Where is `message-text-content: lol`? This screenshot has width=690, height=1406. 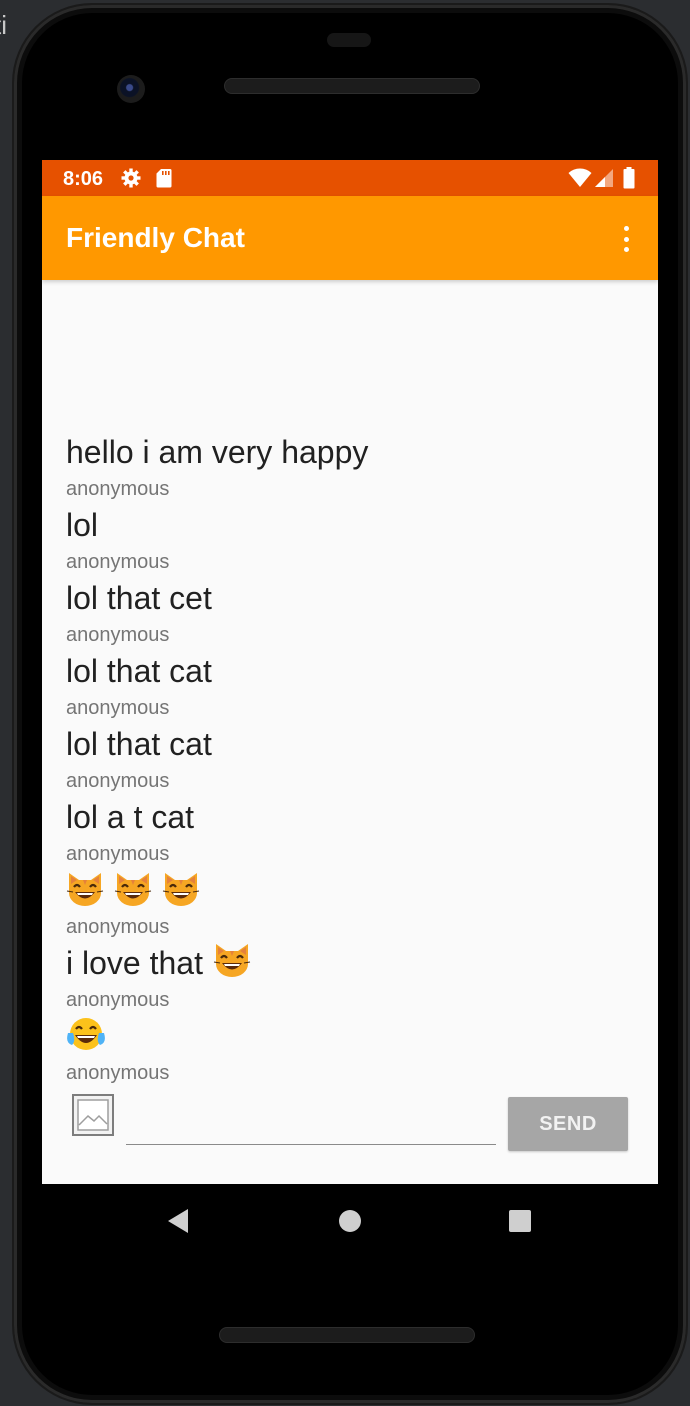 message-text-content: lol is located at coordinates (82, 525).